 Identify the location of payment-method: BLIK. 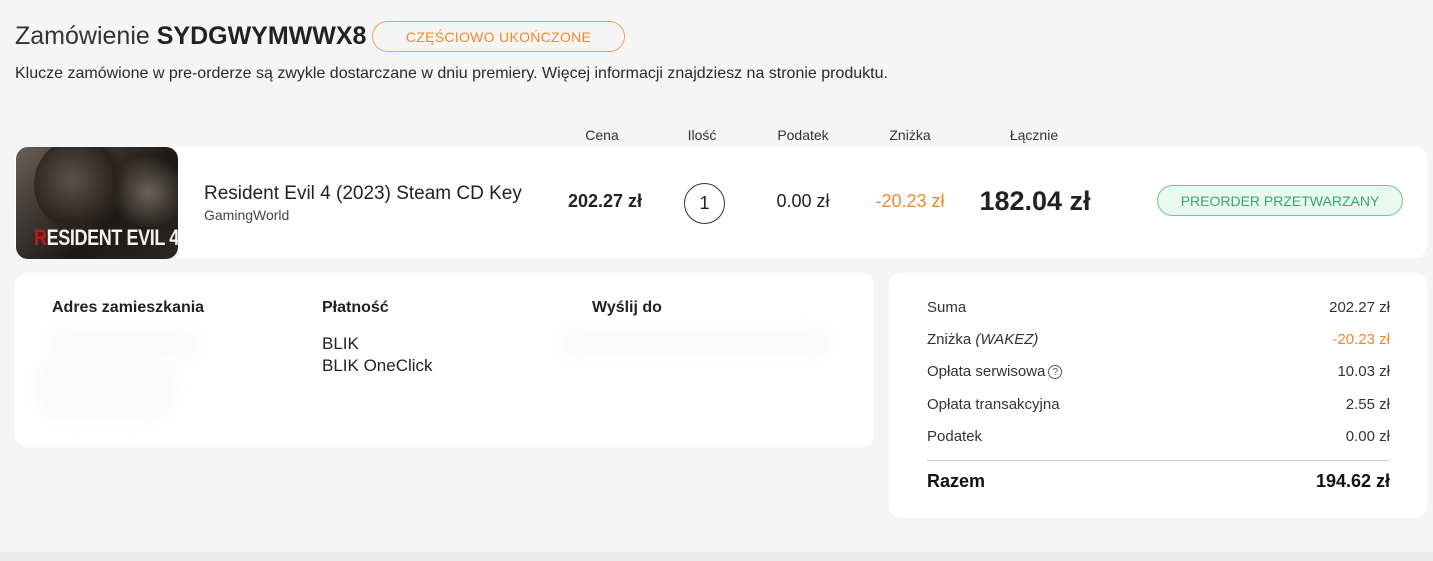
(340, 343).